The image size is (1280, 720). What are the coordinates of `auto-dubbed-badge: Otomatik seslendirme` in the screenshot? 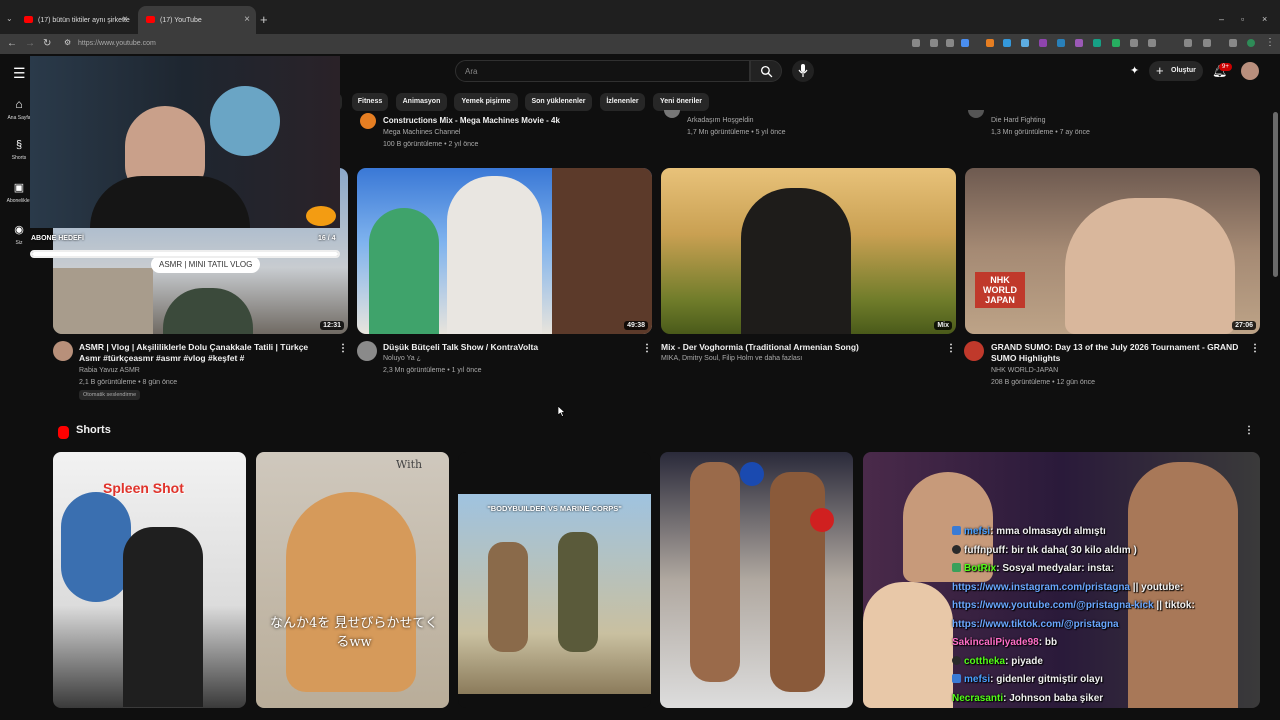 It's located at (110, 395).